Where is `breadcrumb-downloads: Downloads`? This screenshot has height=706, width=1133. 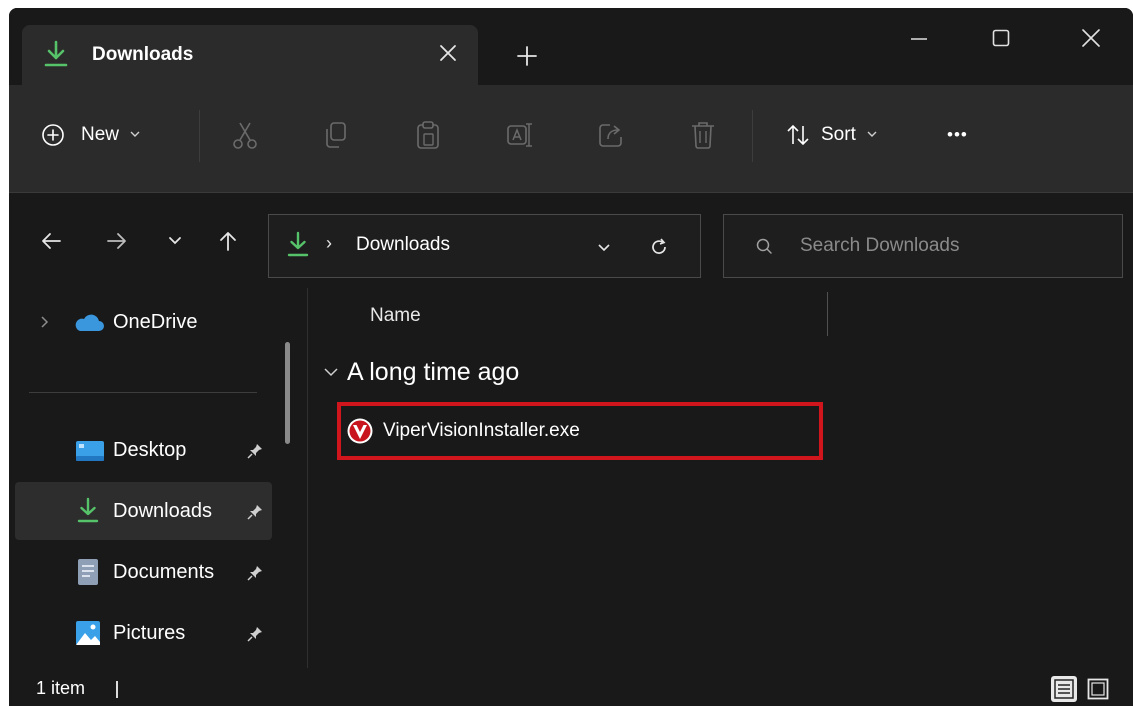
breadcrumb-downloads: Downloads is located at coordinates (403, 245).